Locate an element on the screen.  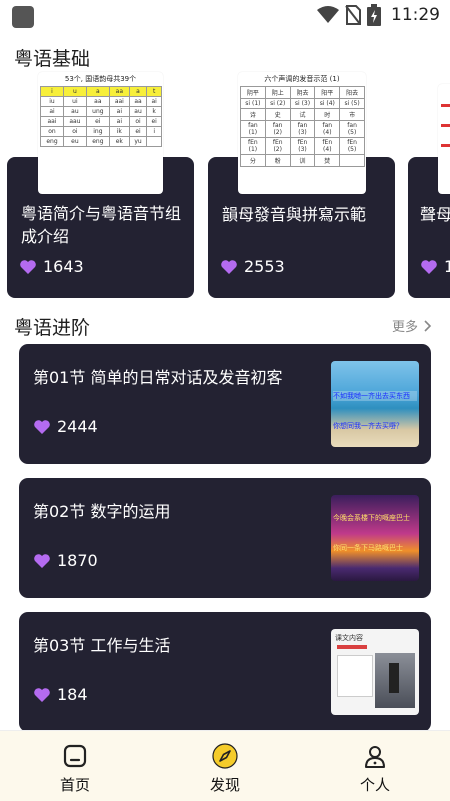
table-cell: 阴平 is located at coordinates (253, 92).